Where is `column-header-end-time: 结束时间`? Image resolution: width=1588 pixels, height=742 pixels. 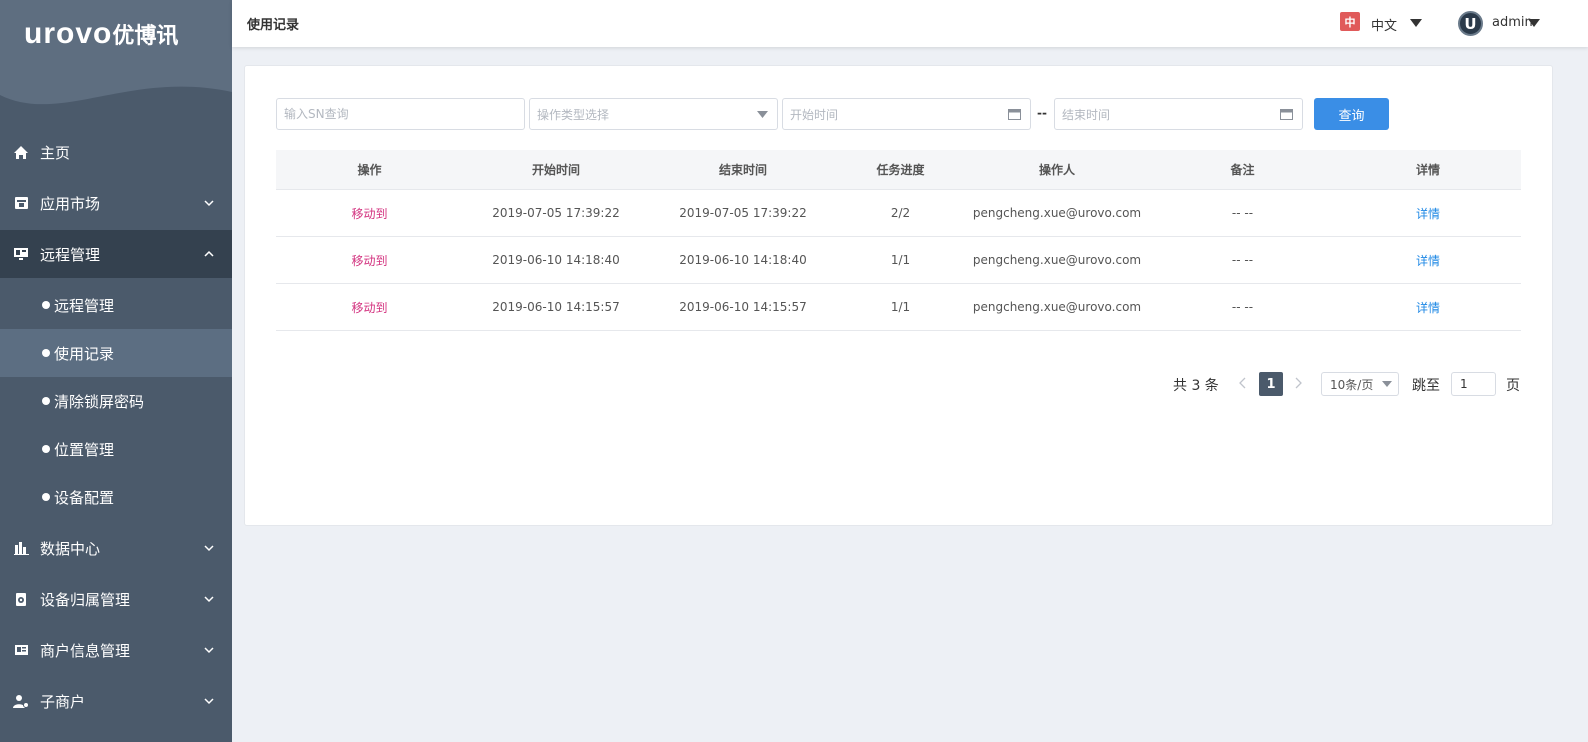
column-header-end-time: 结束时间 is located at coordinates (743, 169).